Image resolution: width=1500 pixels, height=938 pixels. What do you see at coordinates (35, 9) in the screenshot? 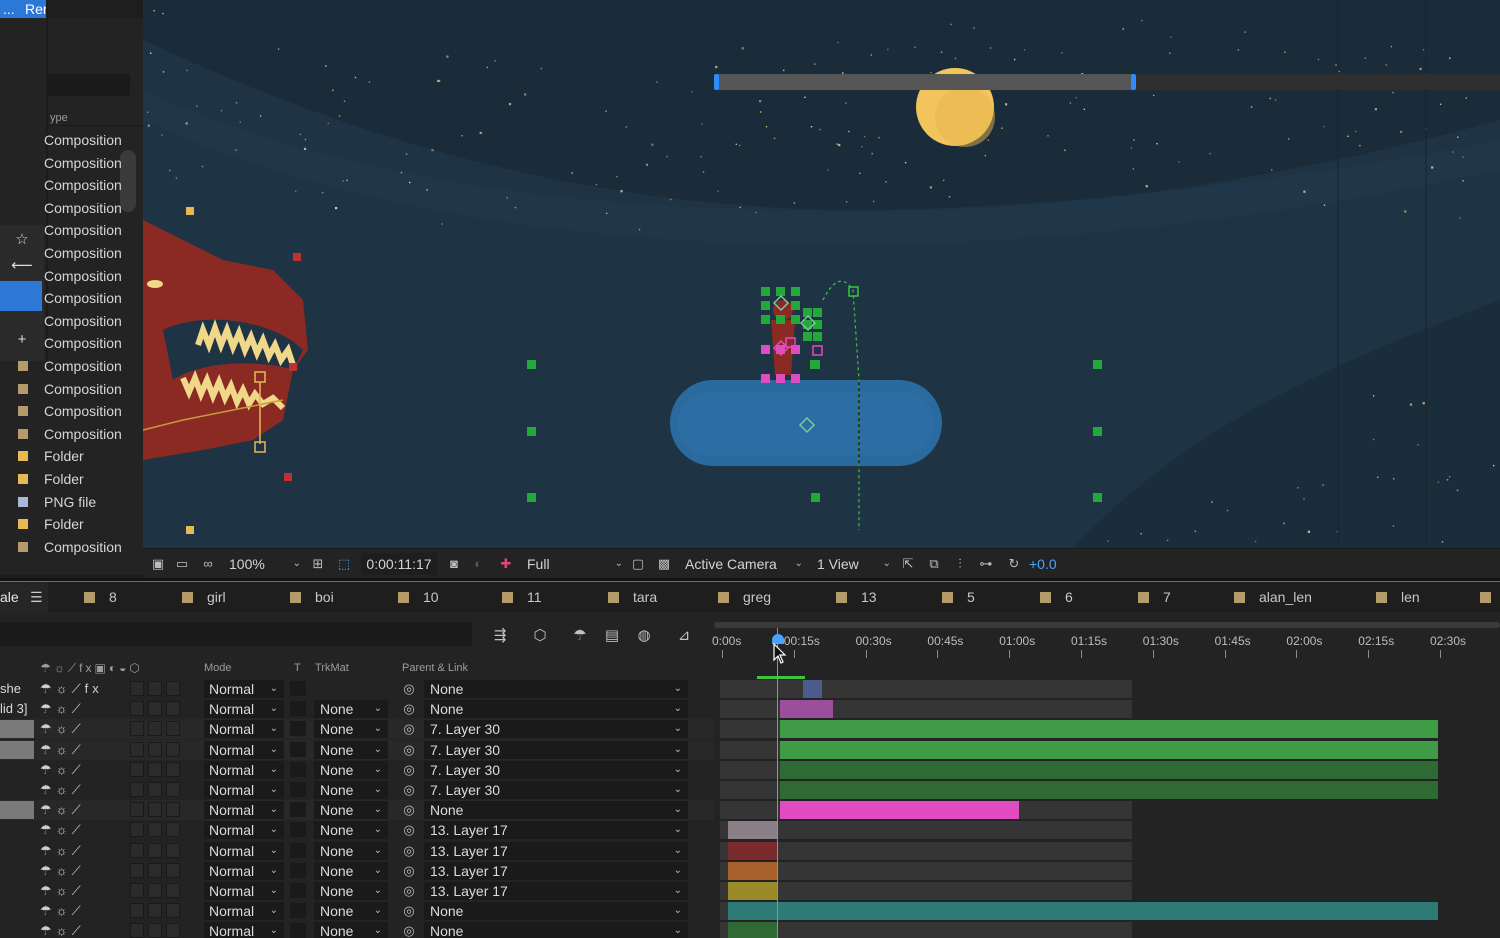
I see `render-queue-tab: Rer` at bounding box center [35, 9].